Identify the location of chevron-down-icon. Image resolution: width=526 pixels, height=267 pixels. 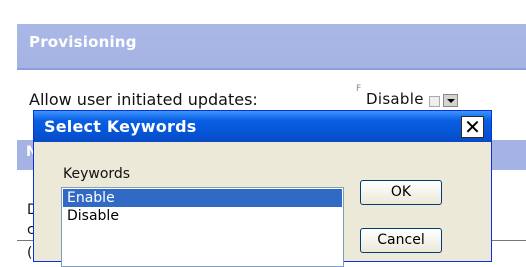
(450, 100).